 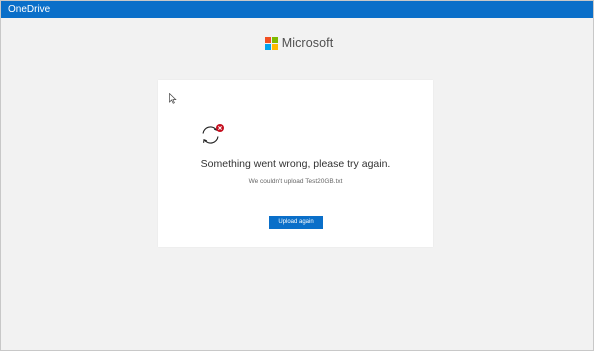 I want to click on title-bar: OneDrive, so click(x=297, y=9).